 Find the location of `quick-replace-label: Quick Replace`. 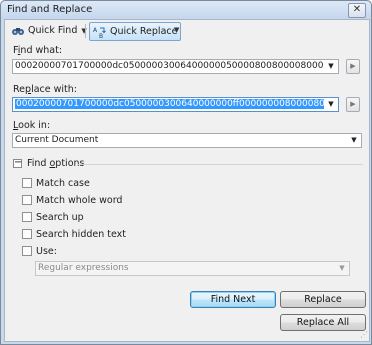

quick-replace-label: Quick Replace is located at coordinates (144, 31).